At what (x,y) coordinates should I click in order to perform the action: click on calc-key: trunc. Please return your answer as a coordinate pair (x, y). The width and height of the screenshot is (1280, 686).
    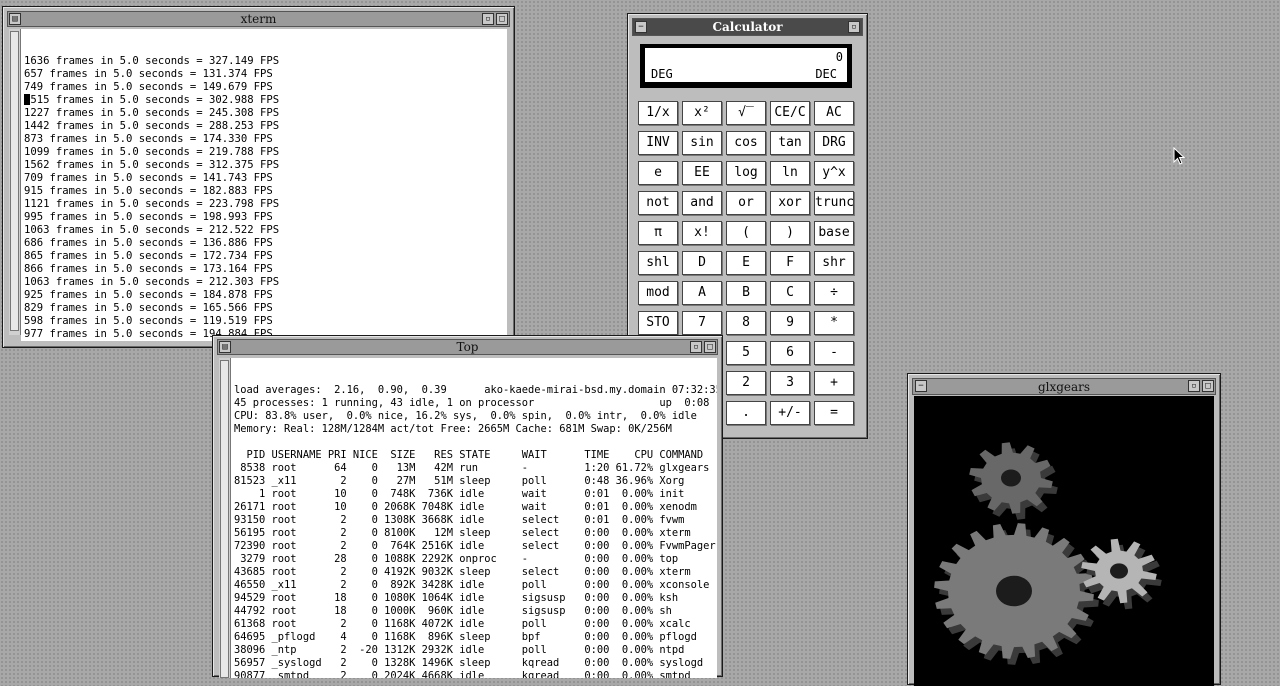
    Looking at the image, I should click on (834, 203).